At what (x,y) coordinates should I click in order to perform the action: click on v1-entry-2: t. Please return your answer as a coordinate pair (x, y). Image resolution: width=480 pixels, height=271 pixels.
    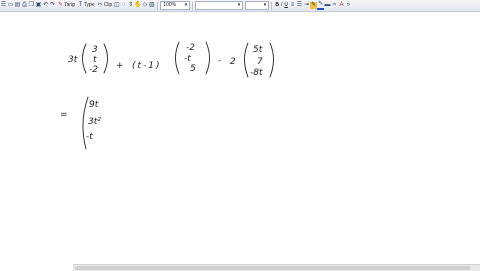
    Looking at the image, I should click on (95, 60).